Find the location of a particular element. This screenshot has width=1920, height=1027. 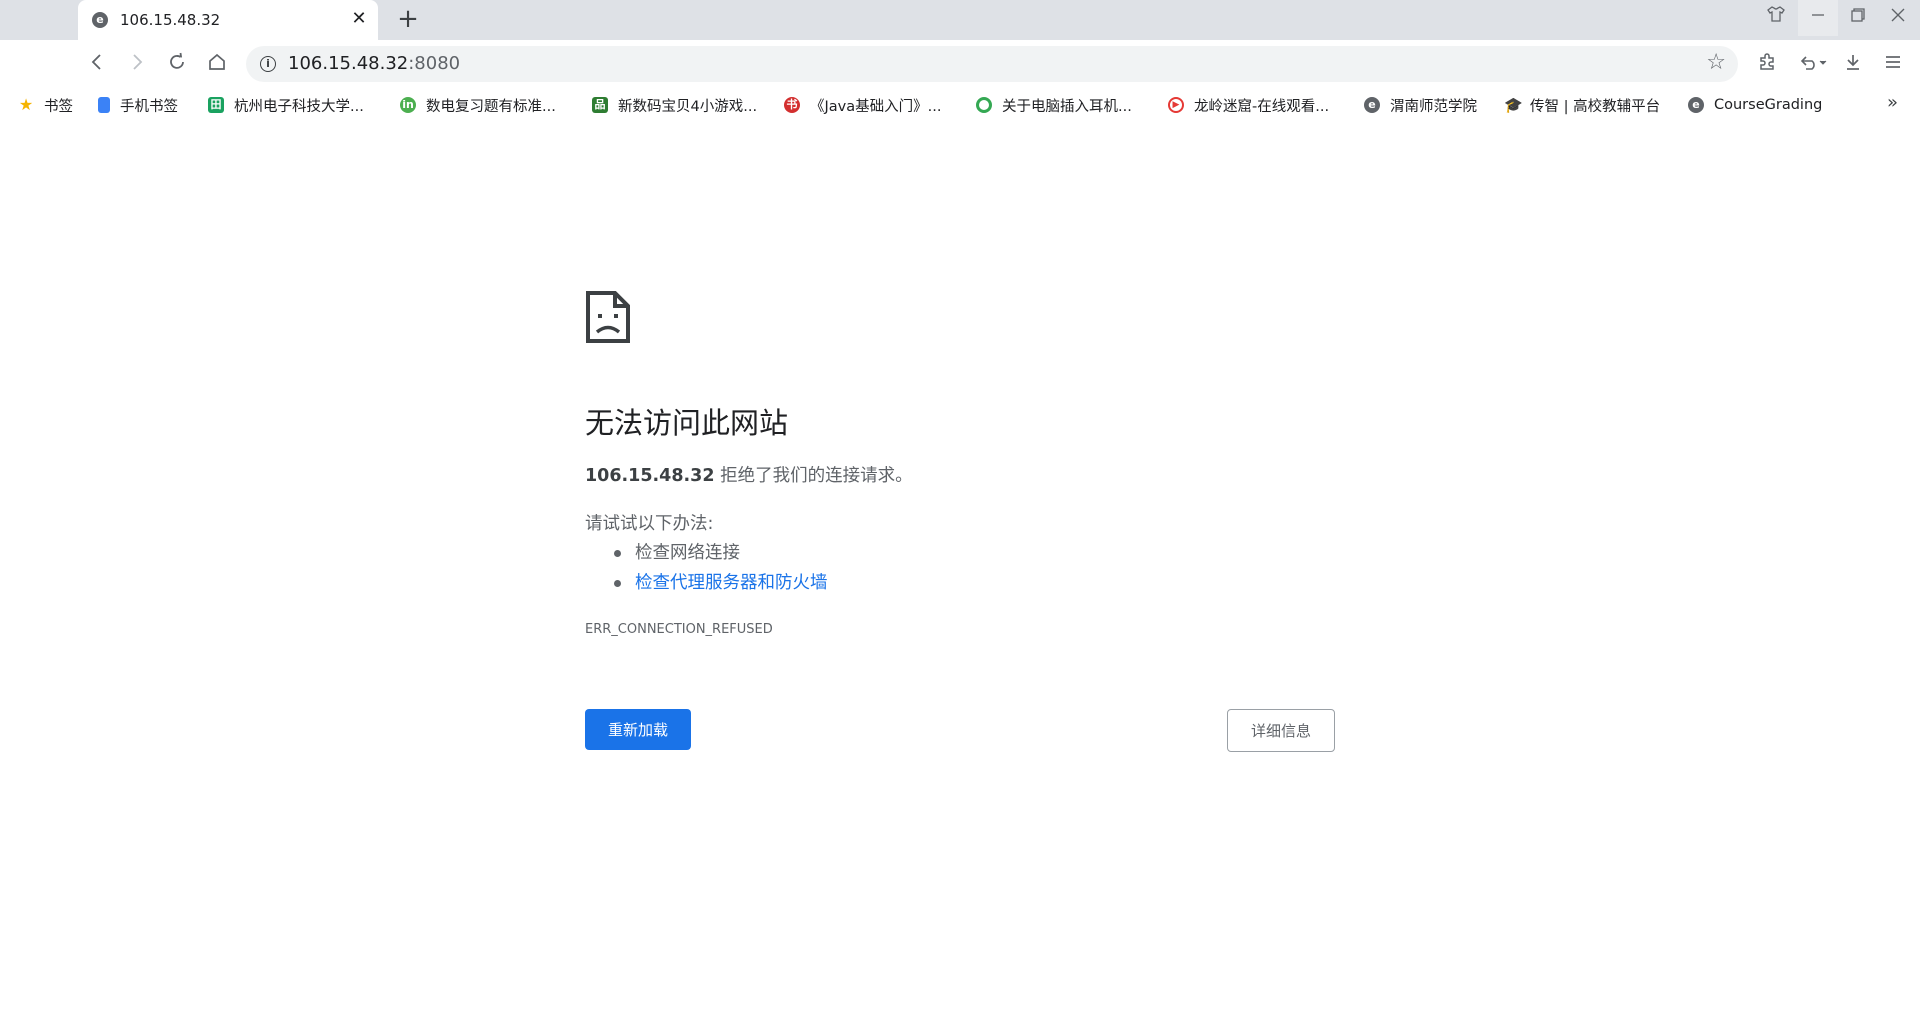

cap-icon: 🎓 is located at coordinates (1513, 105).